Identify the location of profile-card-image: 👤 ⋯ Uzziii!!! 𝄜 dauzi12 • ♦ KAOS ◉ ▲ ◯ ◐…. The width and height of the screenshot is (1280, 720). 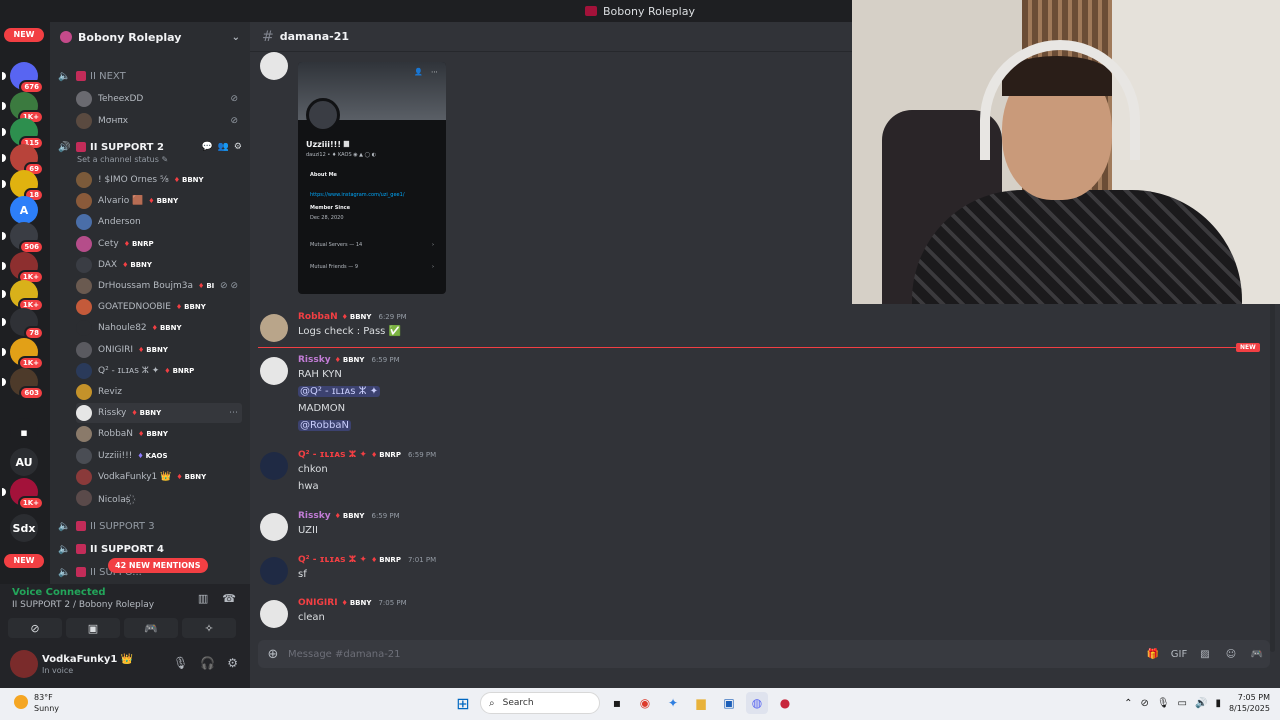
(372, 178).